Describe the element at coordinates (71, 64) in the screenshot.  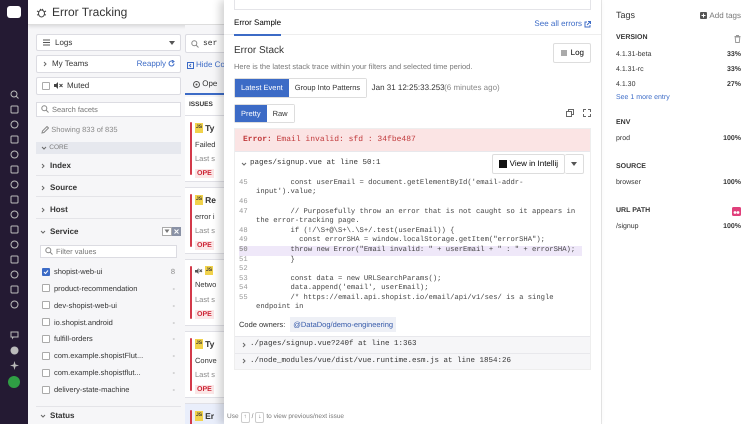
I see `section-label: My Teams` at that location.